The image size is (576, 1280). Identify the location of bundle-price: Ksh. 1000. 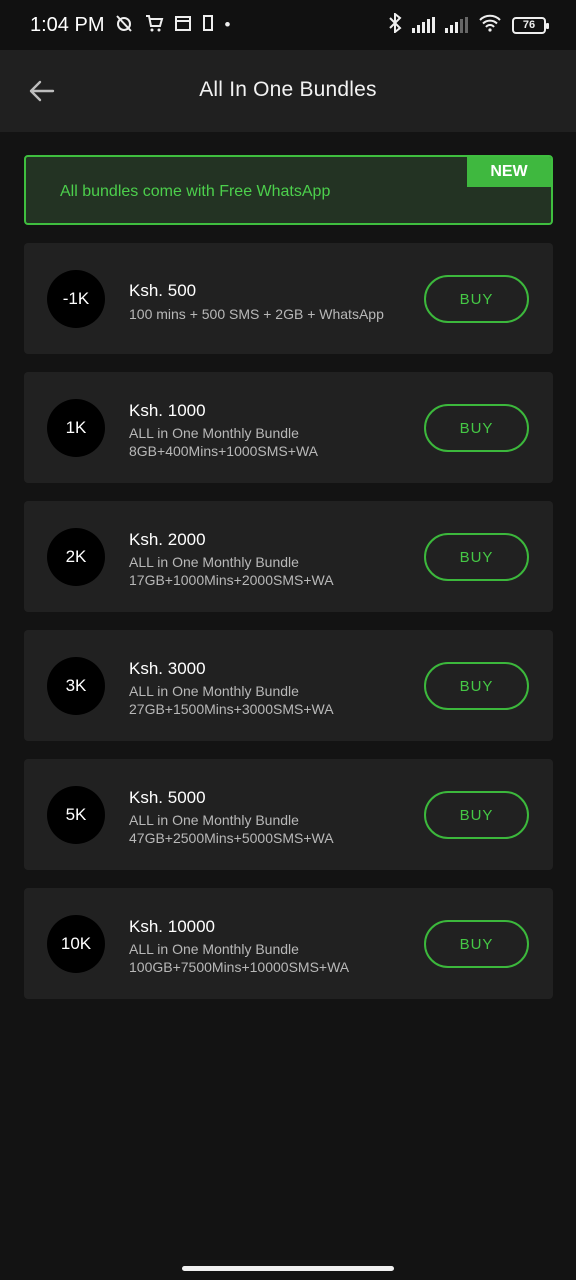
(167, 410).